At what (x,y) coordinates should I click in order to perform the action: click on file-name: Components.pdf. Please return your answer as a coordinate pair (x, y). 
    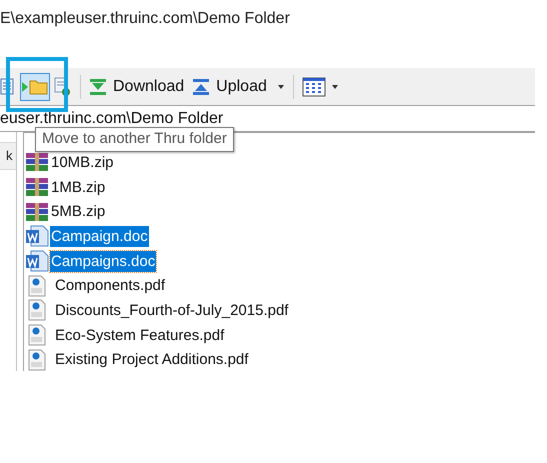
    Looking at the image, I should click on (110, 285).